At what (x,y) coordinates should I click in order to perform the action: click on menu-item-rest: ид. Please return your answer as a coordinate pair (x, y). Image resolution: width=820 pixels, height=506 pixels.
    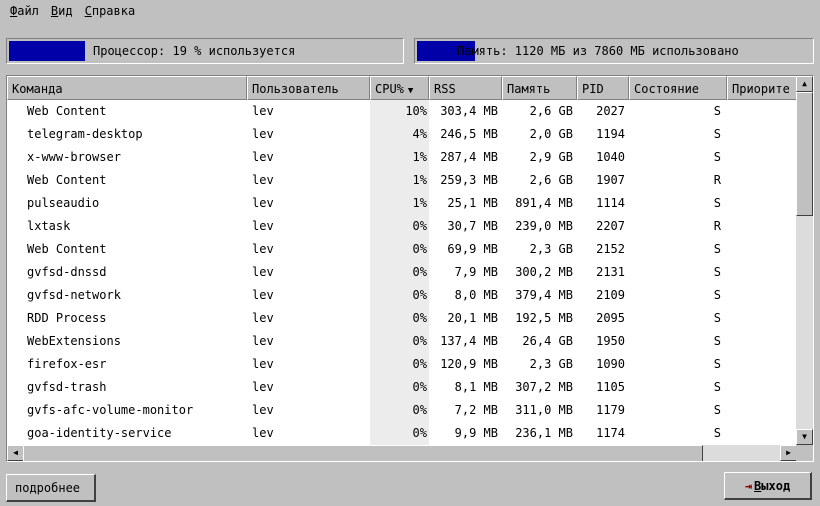
    Looking at the image, I should click on (65, 11).